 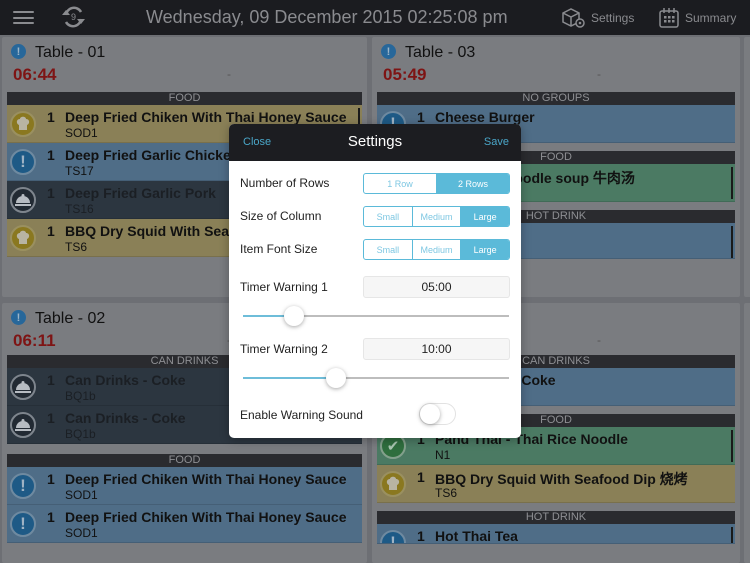 I want to click on refresh-button: 9, so click(x=73, y=17).